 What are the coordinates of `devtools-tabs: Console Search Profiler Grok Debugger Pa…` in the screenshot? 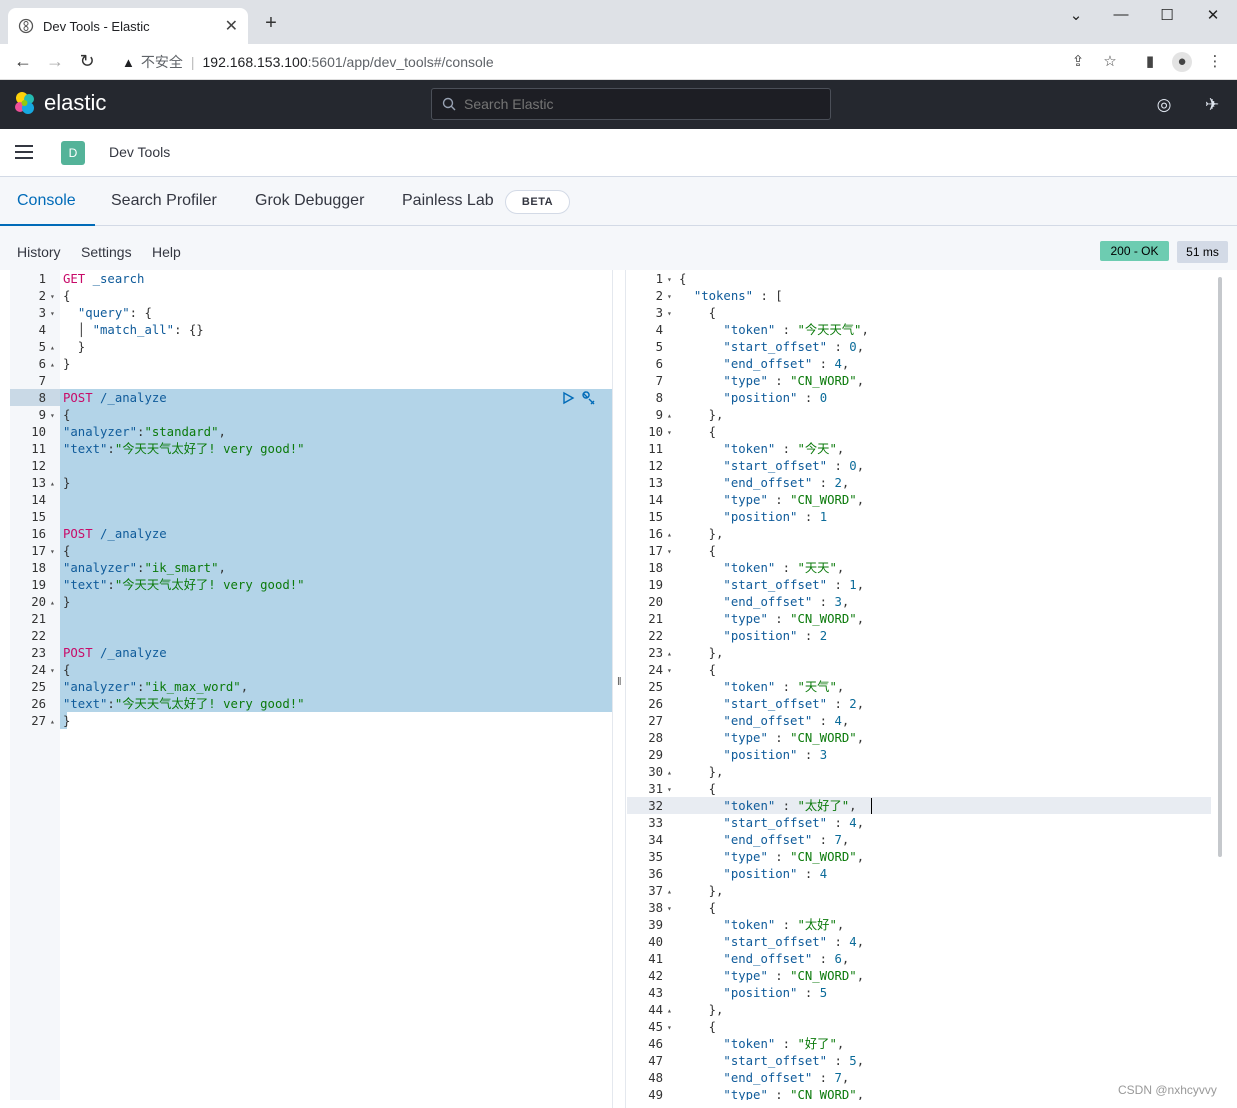 It's located at (618, 201).